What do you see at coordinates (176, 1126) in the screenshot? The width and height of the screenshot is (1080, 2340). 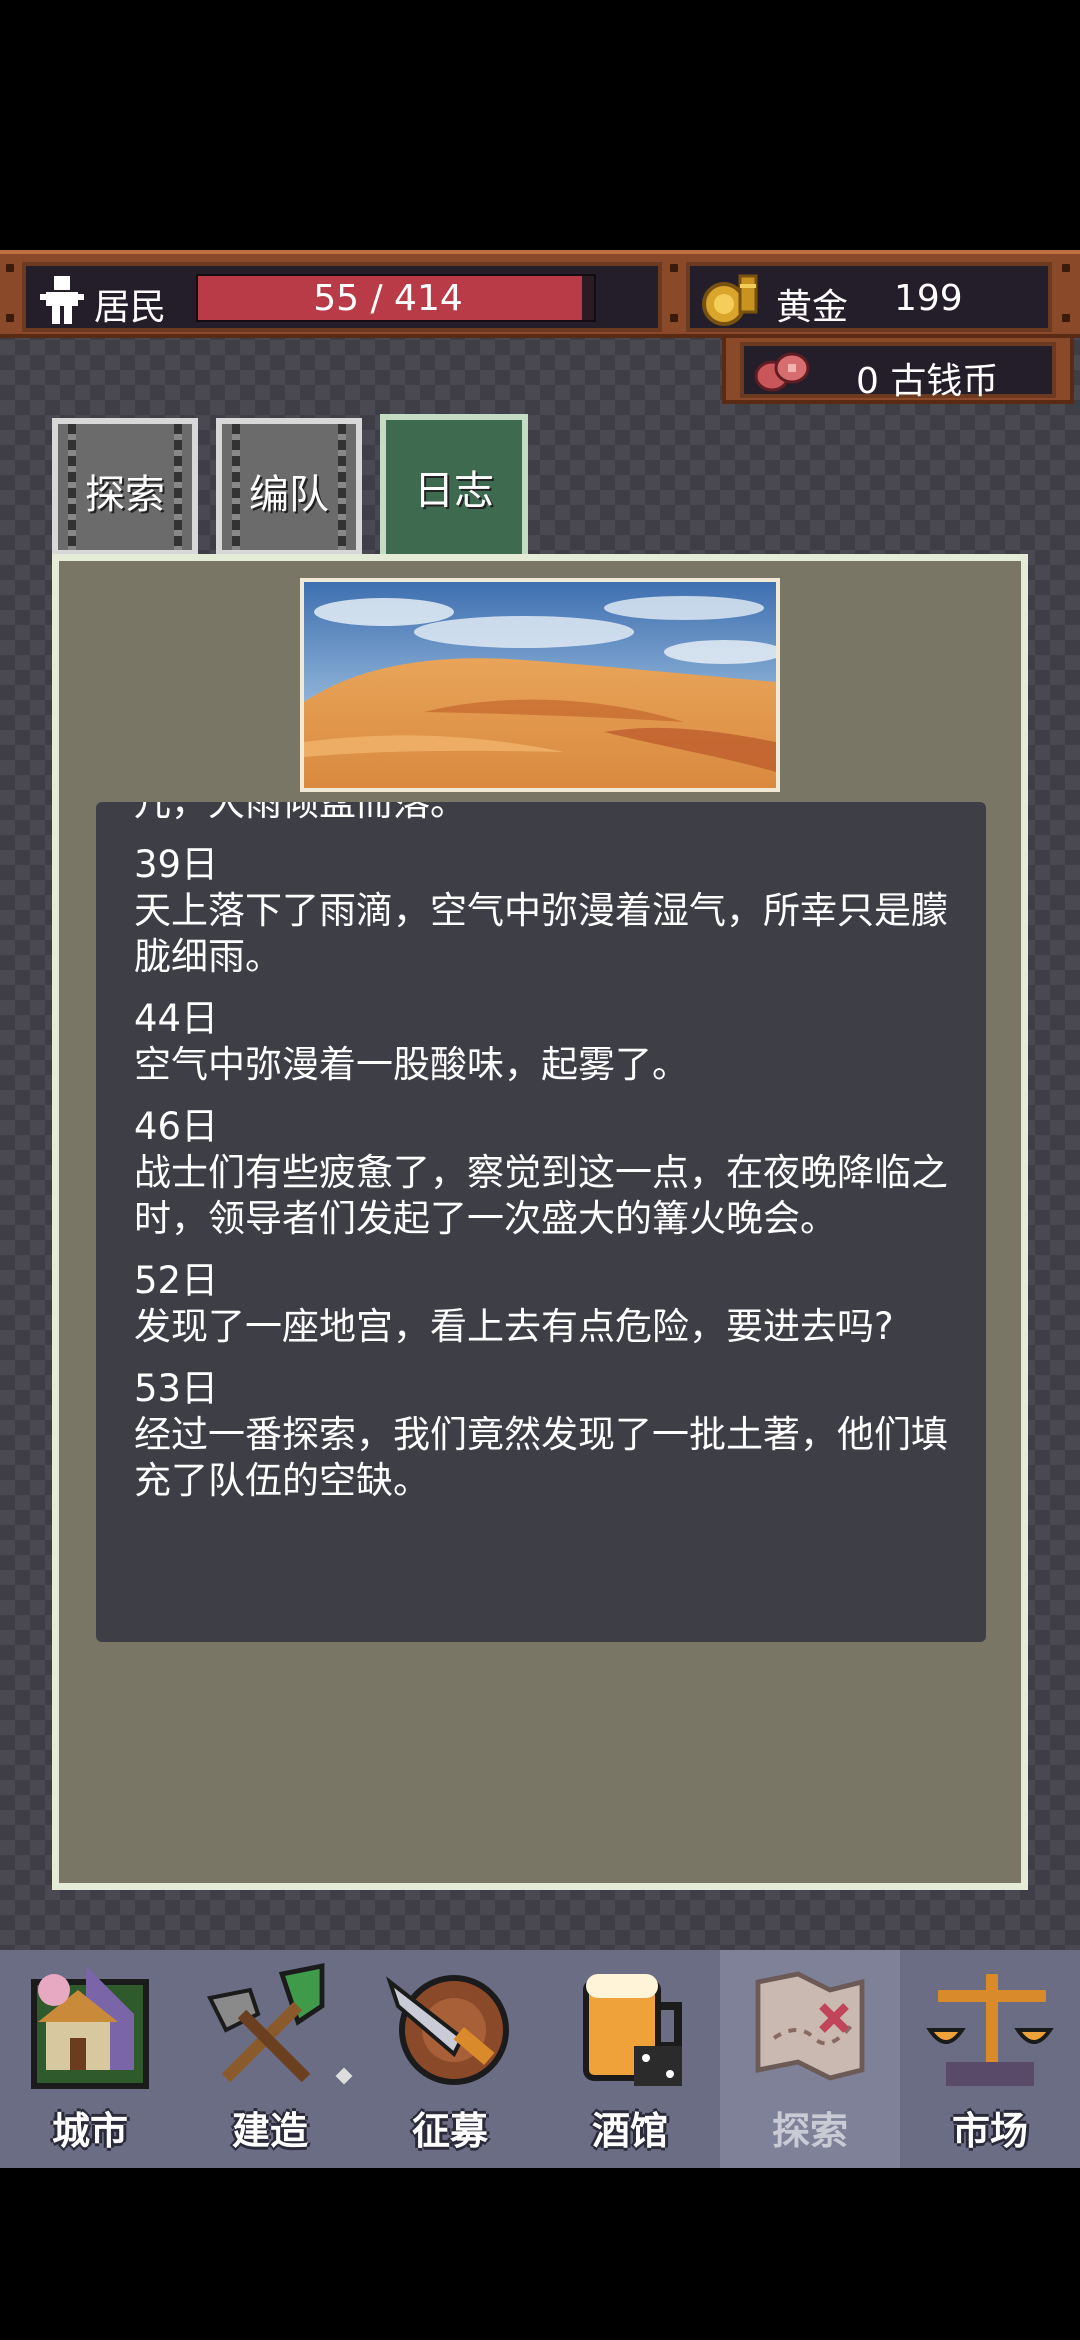 I see `log-entry-day: 46日` at bounding box center [176, 1126].